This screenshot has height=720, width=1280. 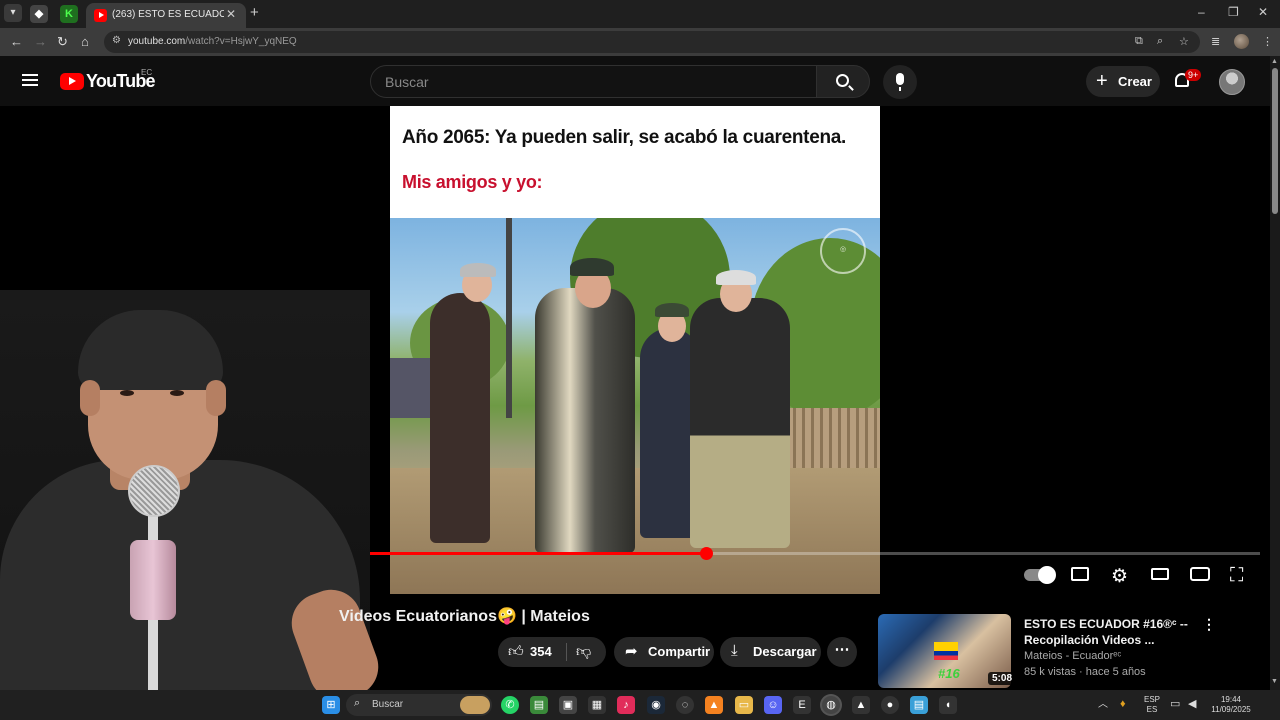 I want to click on like-dislike-group: 👍︎ 354 👎︎, so click(x=552, y=652).